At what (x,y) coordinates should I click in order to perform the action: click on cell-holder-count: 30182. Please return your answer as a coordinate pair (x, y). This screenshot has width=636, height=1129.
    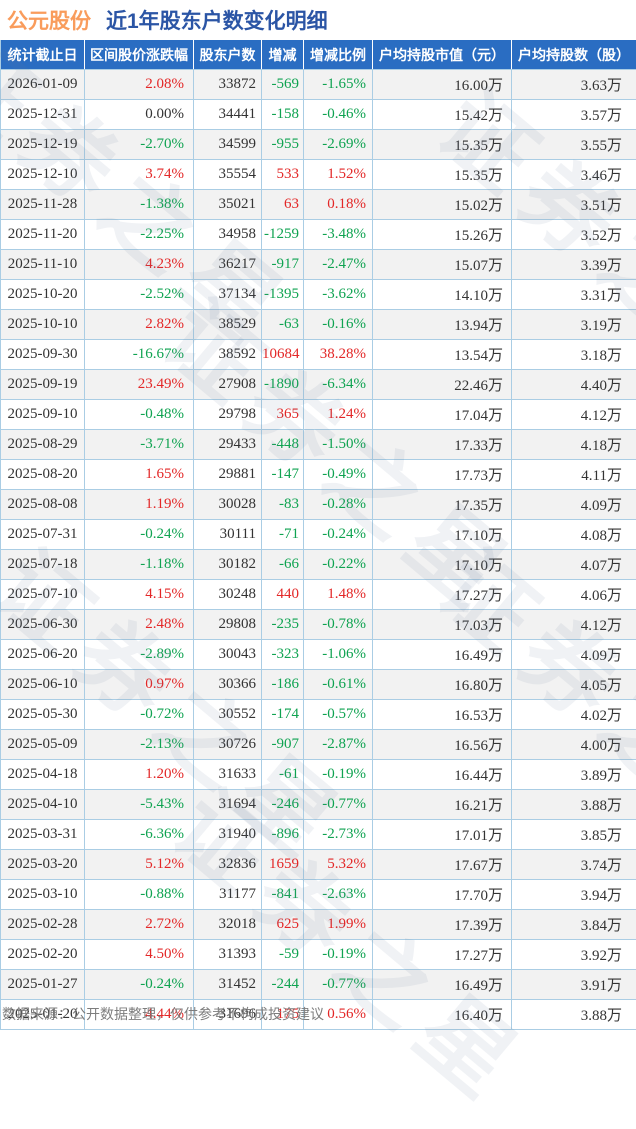
    Looking at the image, I should click on (228, 565).